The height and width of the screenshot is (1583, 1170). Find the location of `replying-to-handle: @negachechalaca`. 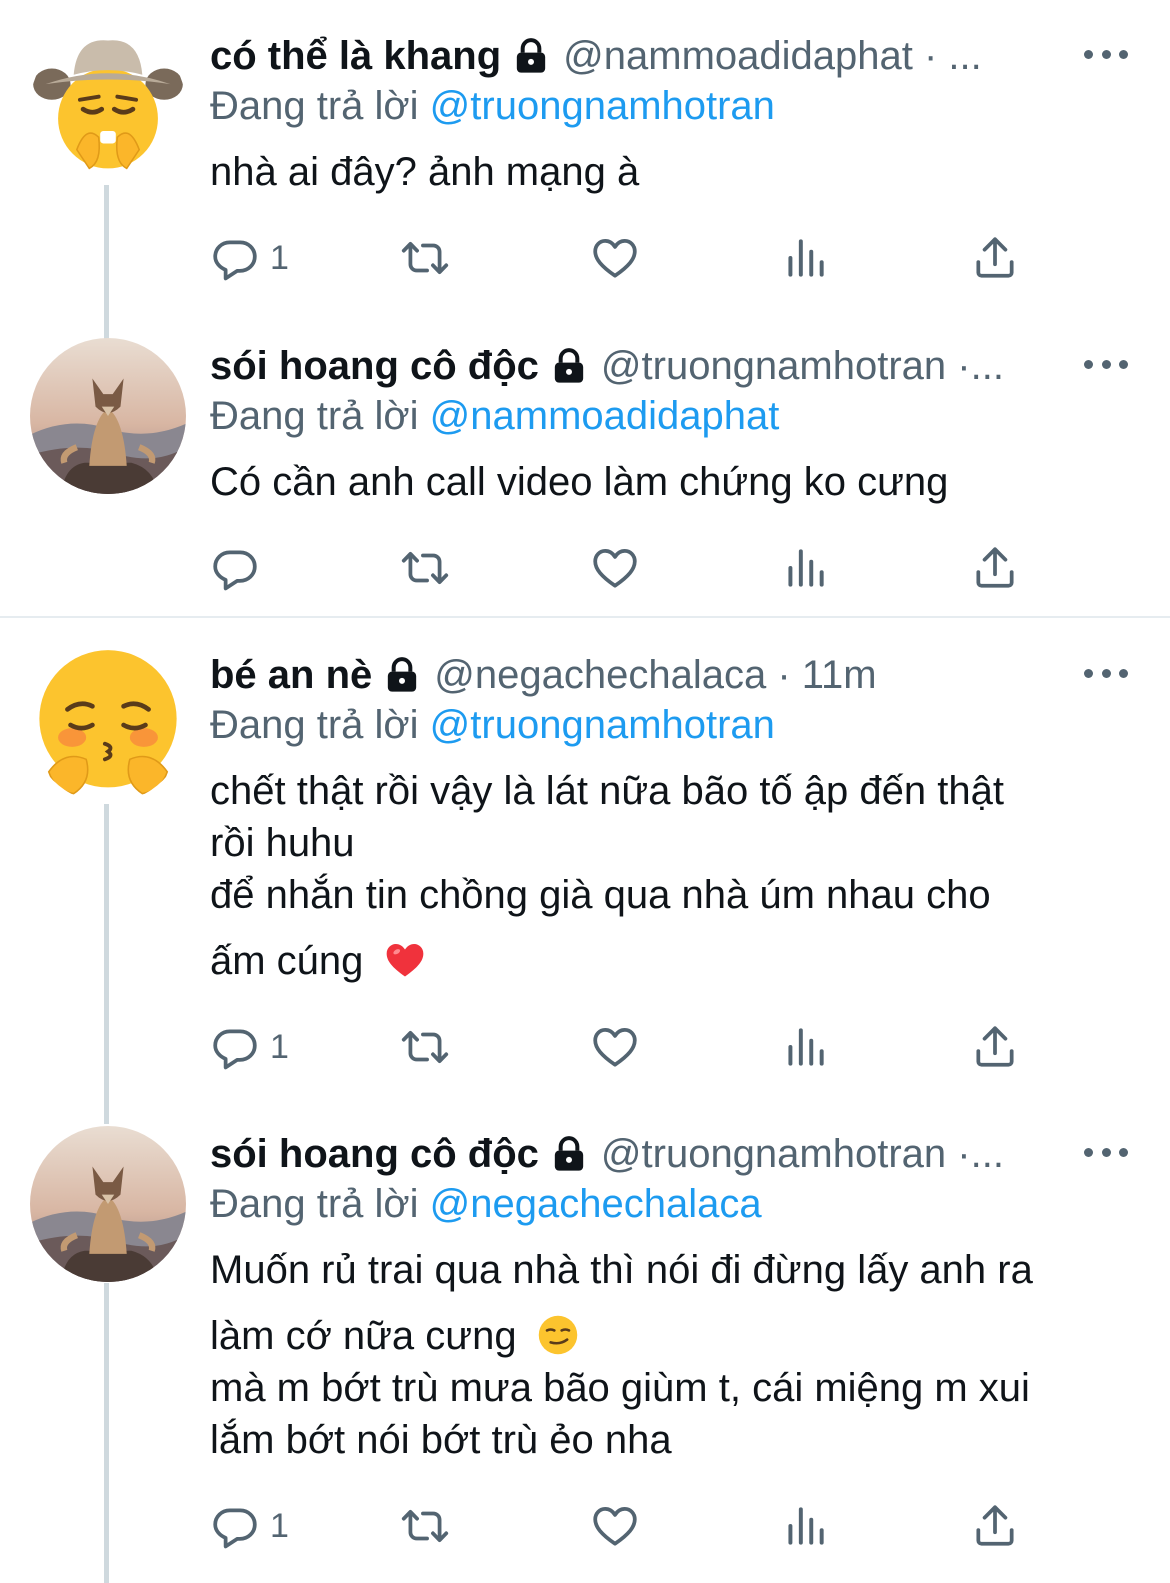

replying-to-handle: @negachechalaca is located at coordinates (596, 1204).